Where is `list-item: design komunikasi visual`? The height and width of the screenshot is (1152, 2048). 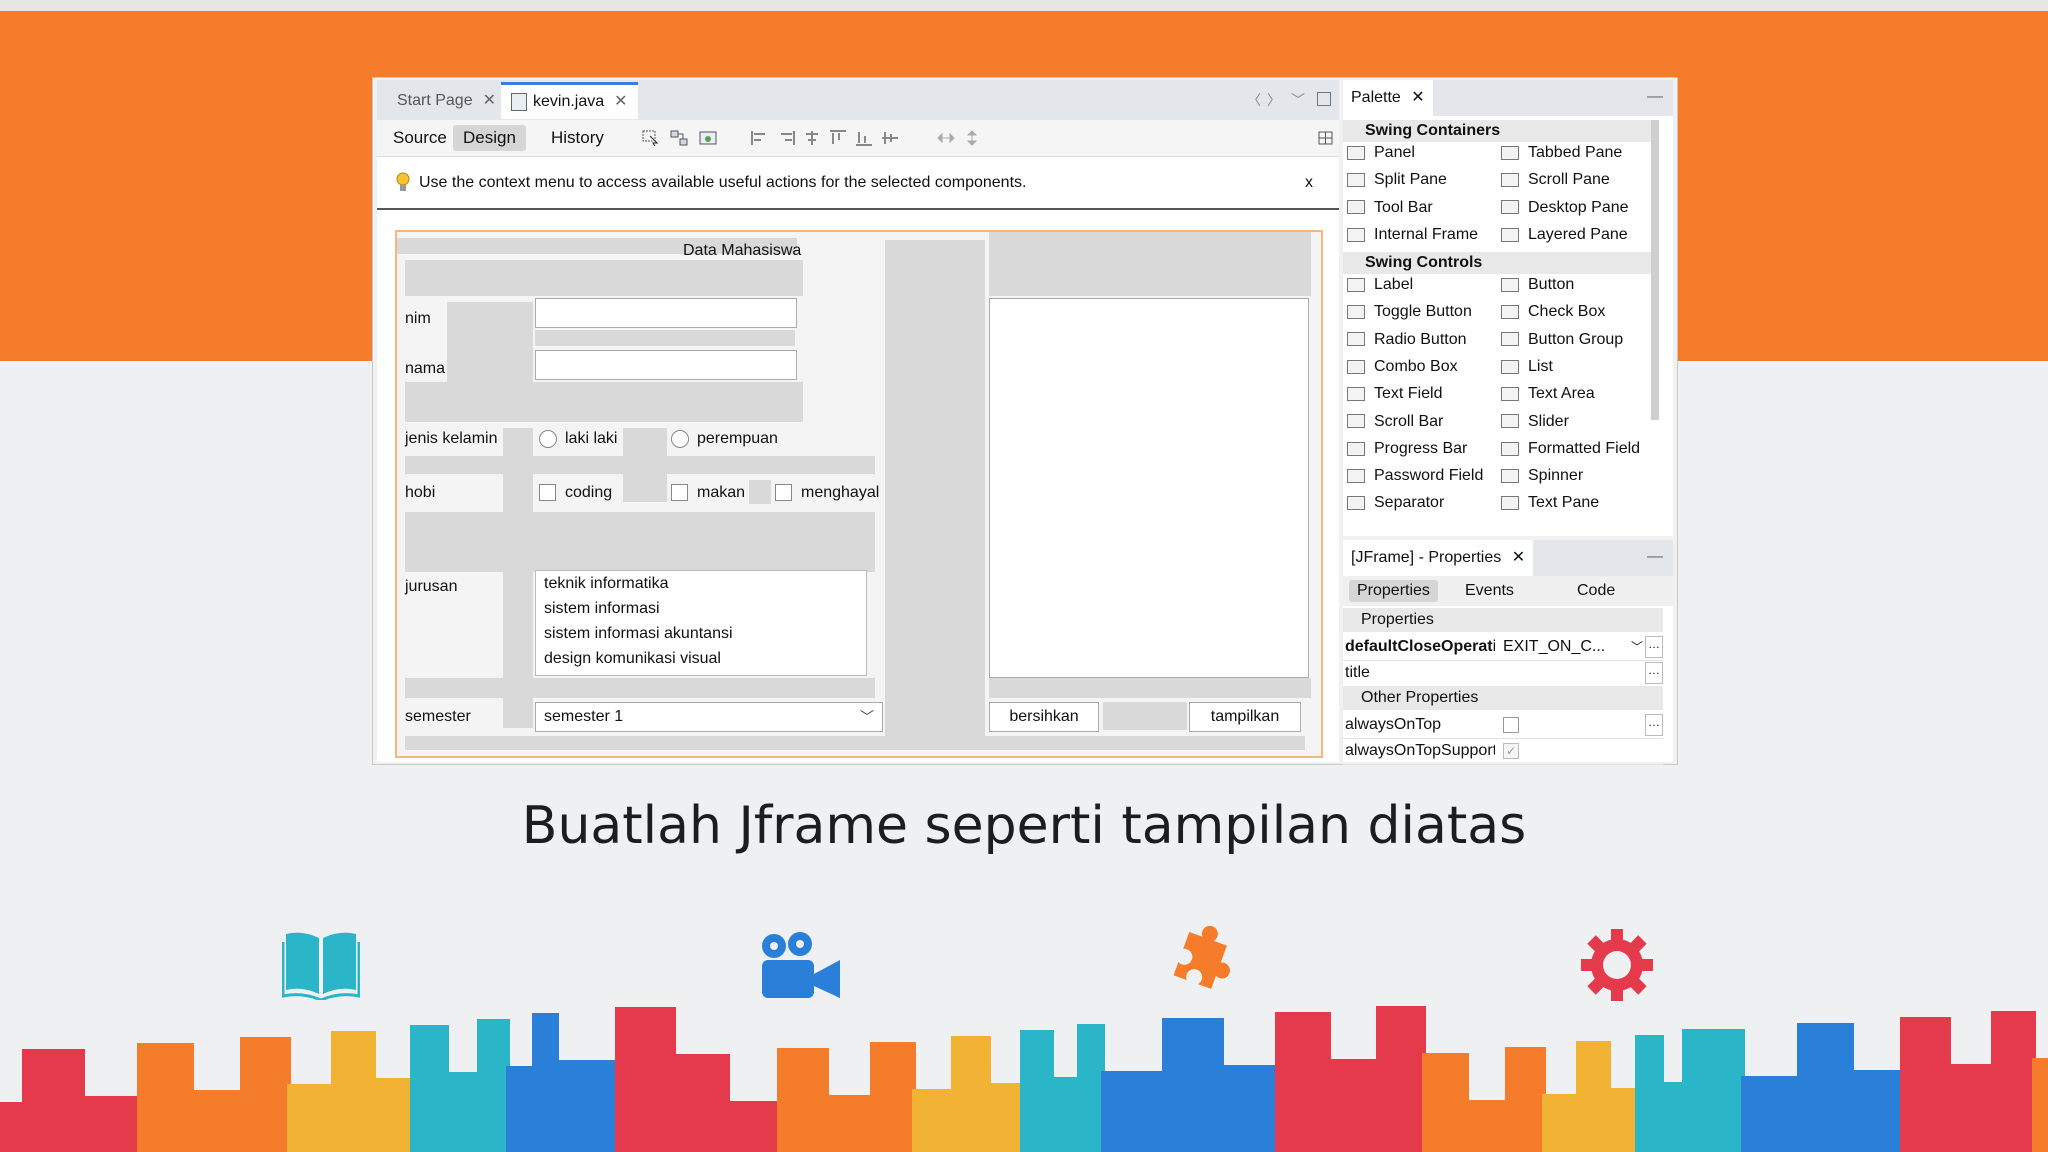 list-item: design komunikasi visual is located at coordinates (632, 659).